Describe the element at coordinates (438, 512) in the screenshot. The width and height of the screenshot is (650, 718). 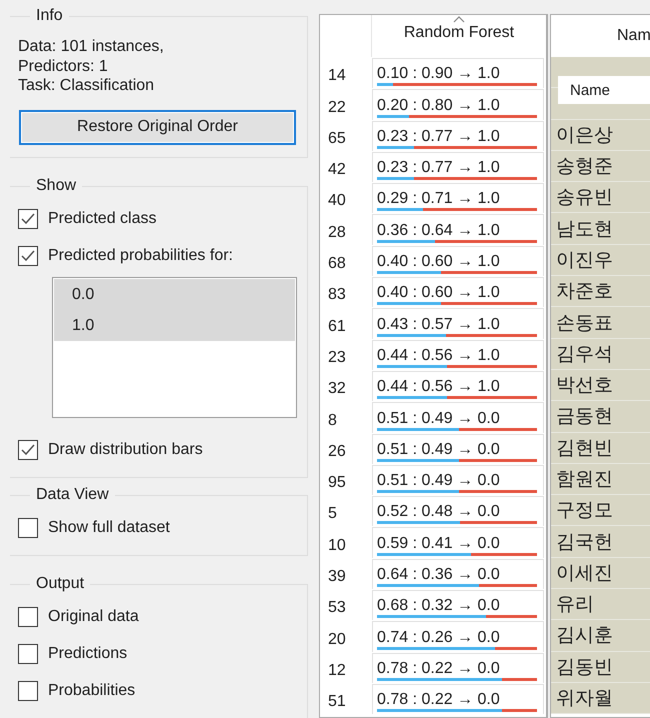
I see `prediction-text: 0.52 : 0.48 → 0.0` at that location.